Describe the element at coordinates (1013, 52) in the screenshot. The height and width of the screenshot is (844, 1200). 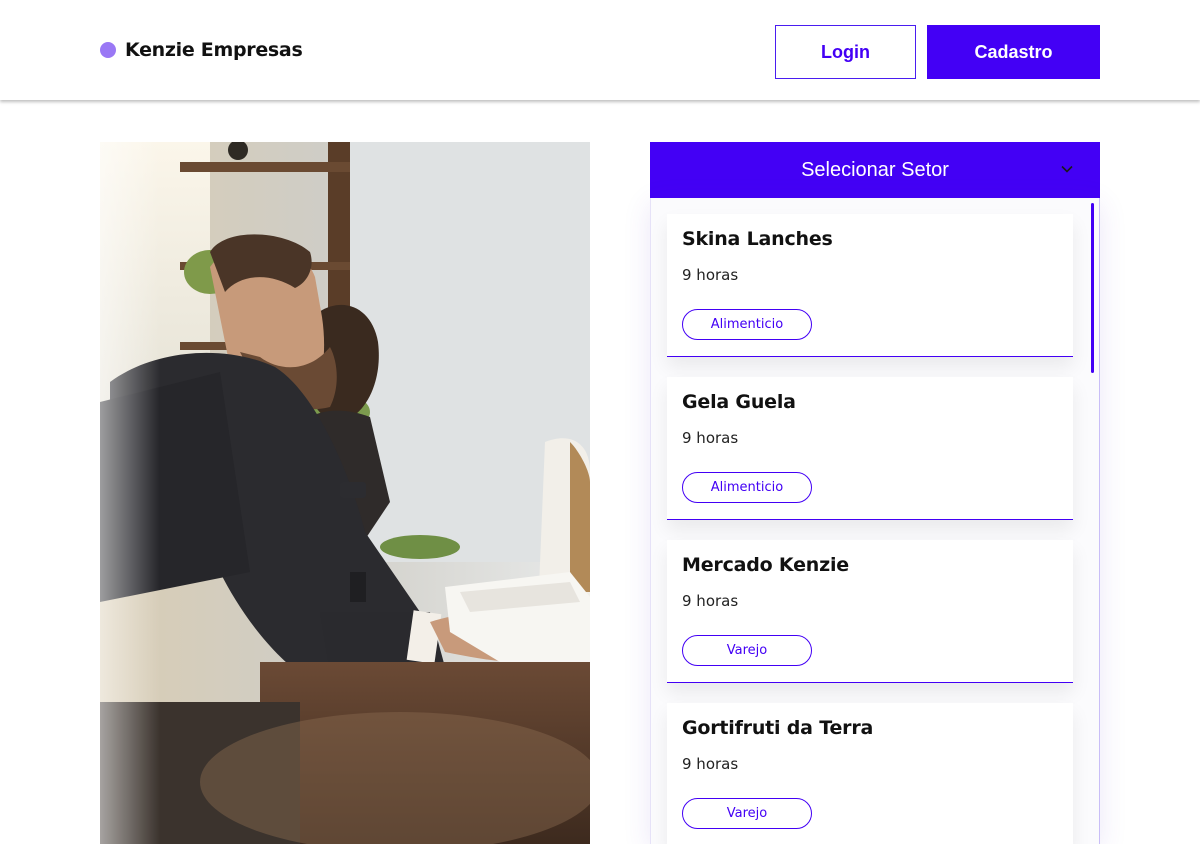
I see `signup-button: Cadastro` at that location.